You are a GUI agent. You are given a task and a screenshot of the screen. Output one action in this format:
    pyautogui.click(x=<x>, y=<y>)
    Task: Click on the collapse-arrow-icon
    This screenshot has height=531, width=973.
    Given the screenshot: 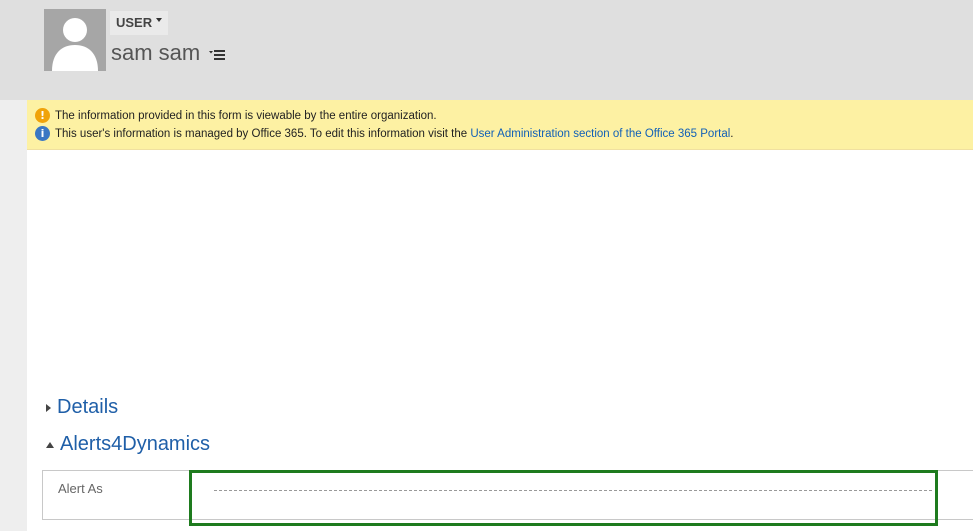 What is the action you would take?
    pyautogui.click(x=50, y=444)
    